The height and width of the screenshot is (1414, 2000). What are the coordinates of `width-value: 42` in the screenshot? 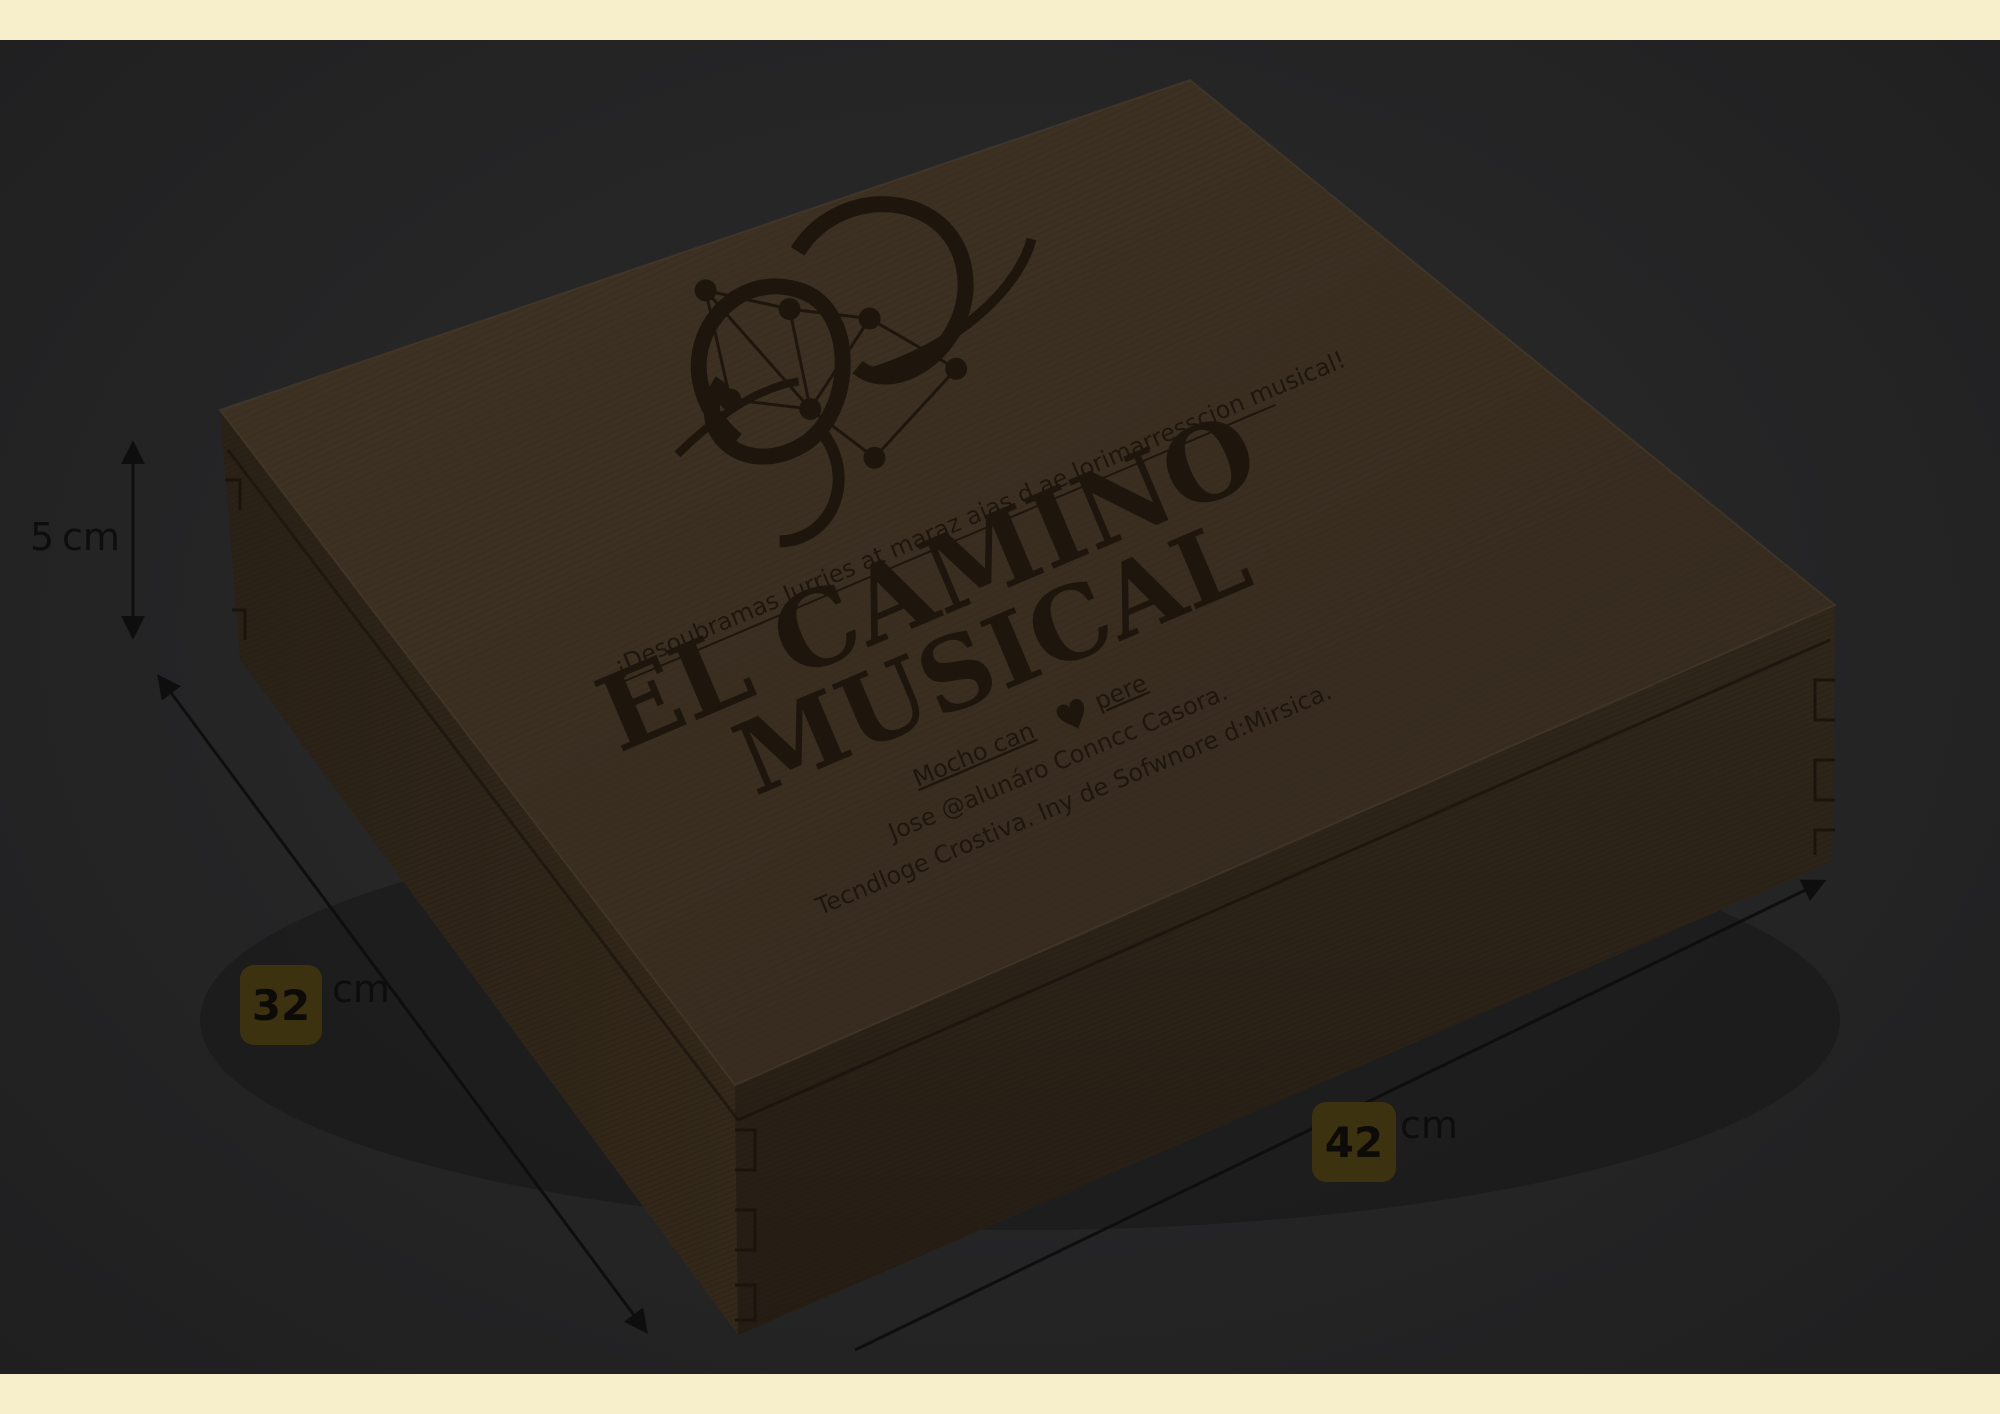 It's located at (1354, 1142).